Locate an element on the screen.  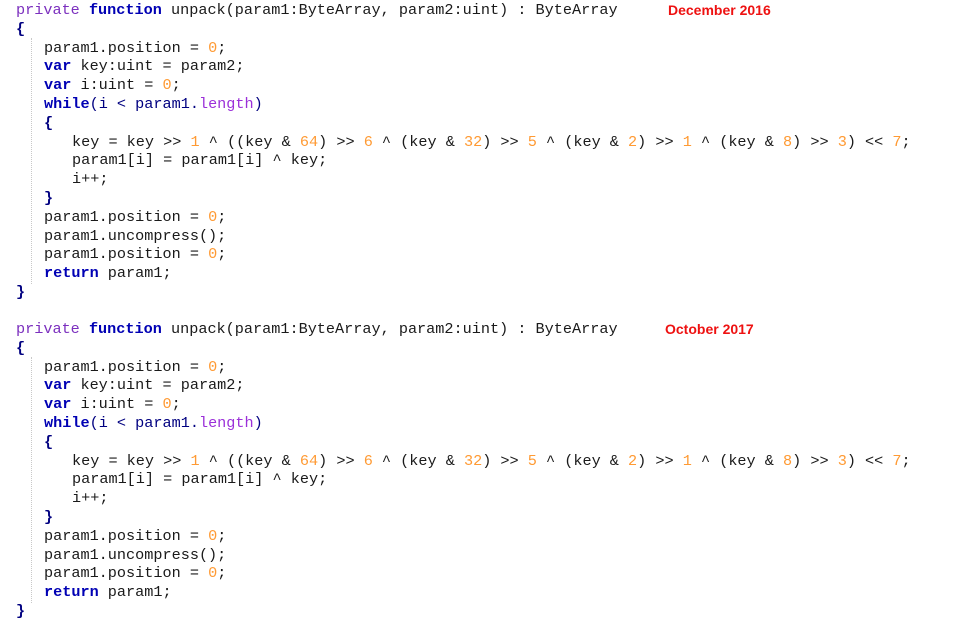
code-line-return: return param1; is located at coordinates (487, 592).